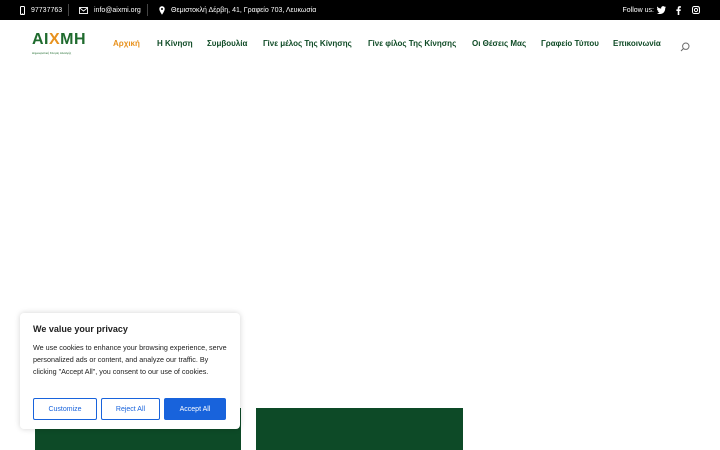 The height and width of the screenshot is (450, 720). I want to click on envelope-icon, so click(83, 10).